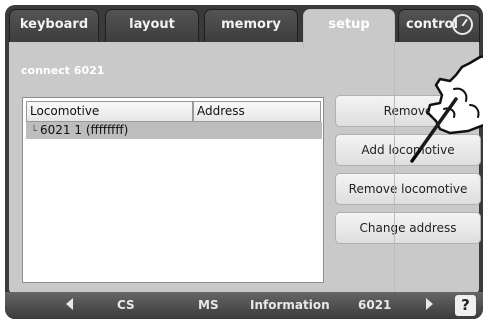 The height and width of the screenshot is (324, 488). What do you see at coordinates (174, 130) in the screenshot?
I see `list-item: └ 6021 1 (ffffffff)` at bounding box center [174, 130].